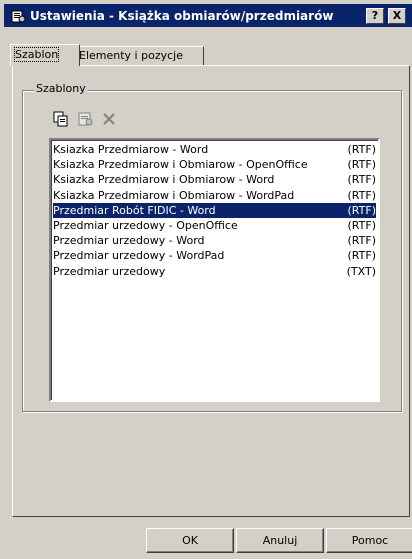 Image resolution: width=412 pixels, height=559 pixels. Describe the element at coordinates (369, 540) in the screenshot. I see `help-button: Pomoc` at that location.